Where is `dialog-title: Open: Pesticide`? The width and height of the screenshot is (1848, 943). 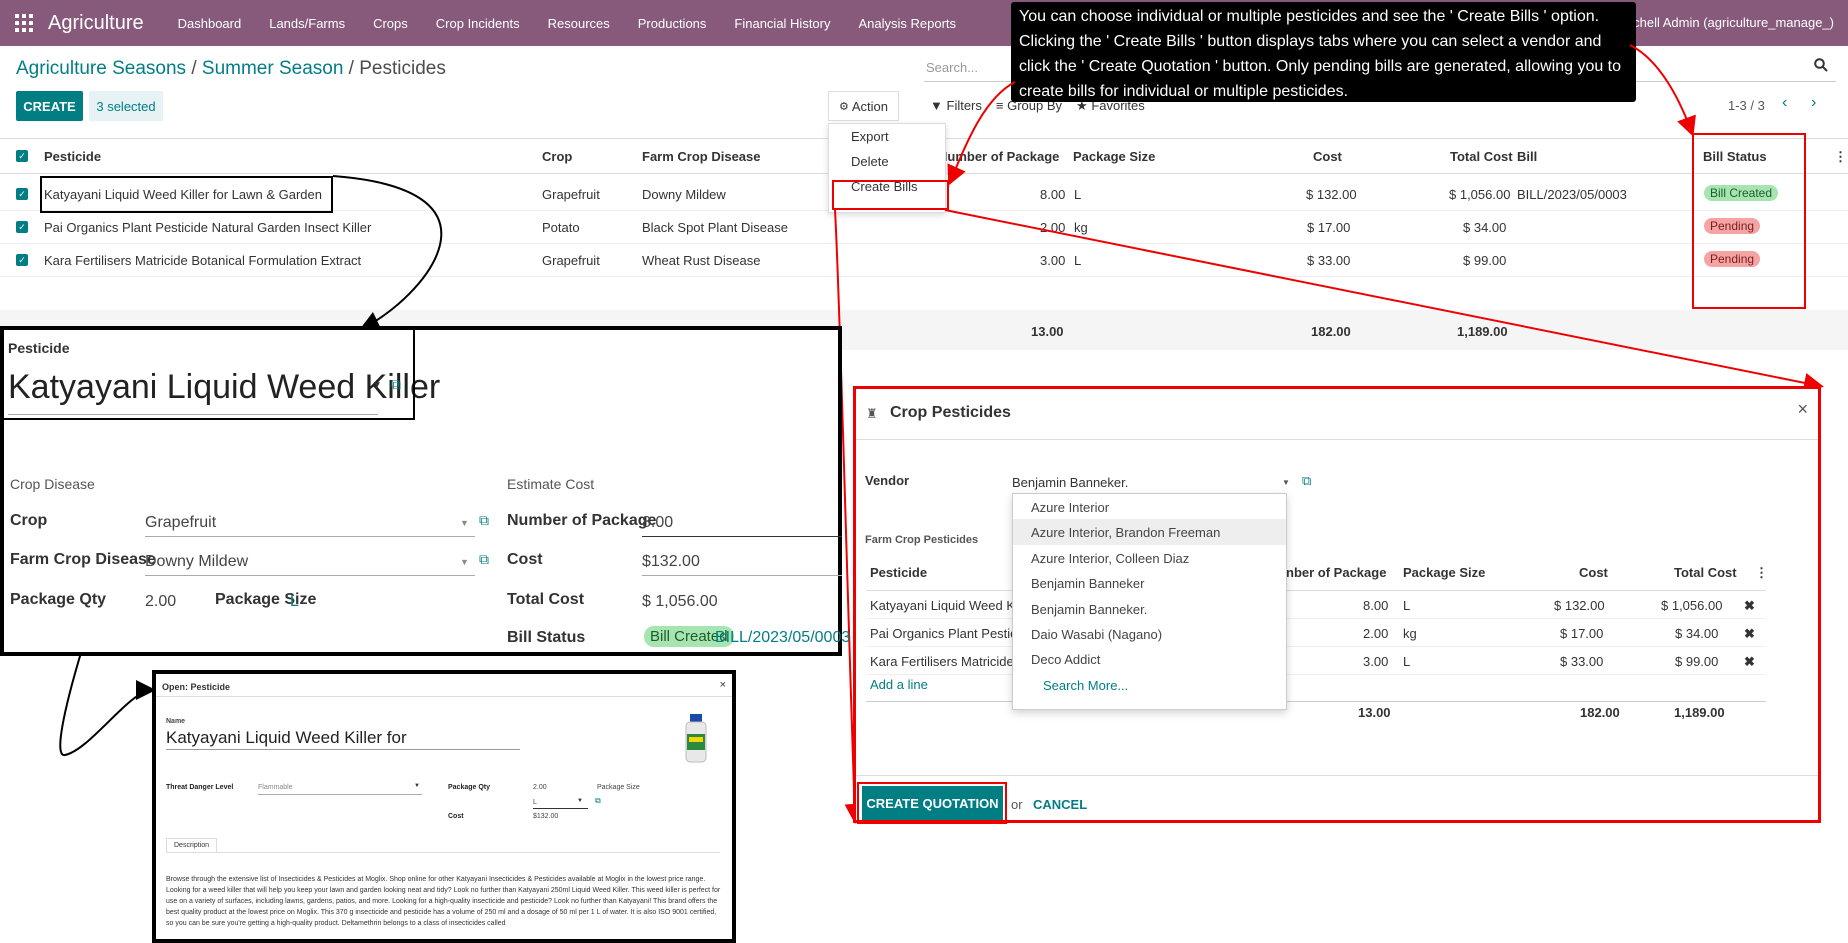
dialog-title: Open: Pesticide is located at coordinates (196, 687).